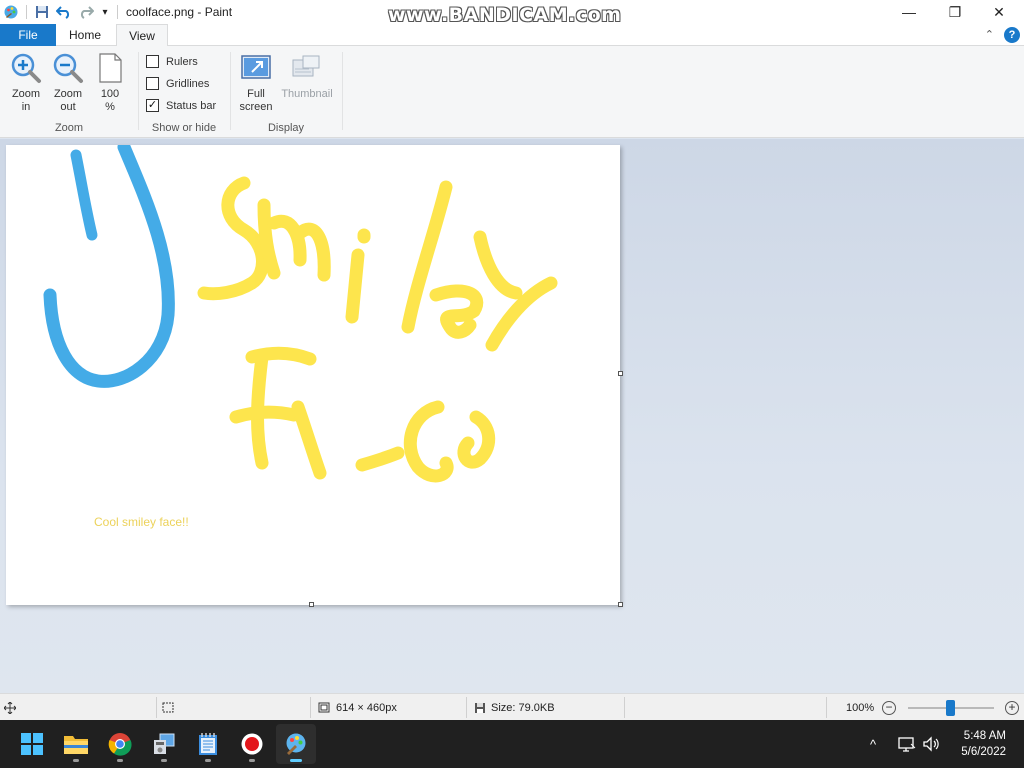 Image resolution: width=1024 pixels, height=768 pixels. I want to click on resize-handle-right, so click(620, 373).